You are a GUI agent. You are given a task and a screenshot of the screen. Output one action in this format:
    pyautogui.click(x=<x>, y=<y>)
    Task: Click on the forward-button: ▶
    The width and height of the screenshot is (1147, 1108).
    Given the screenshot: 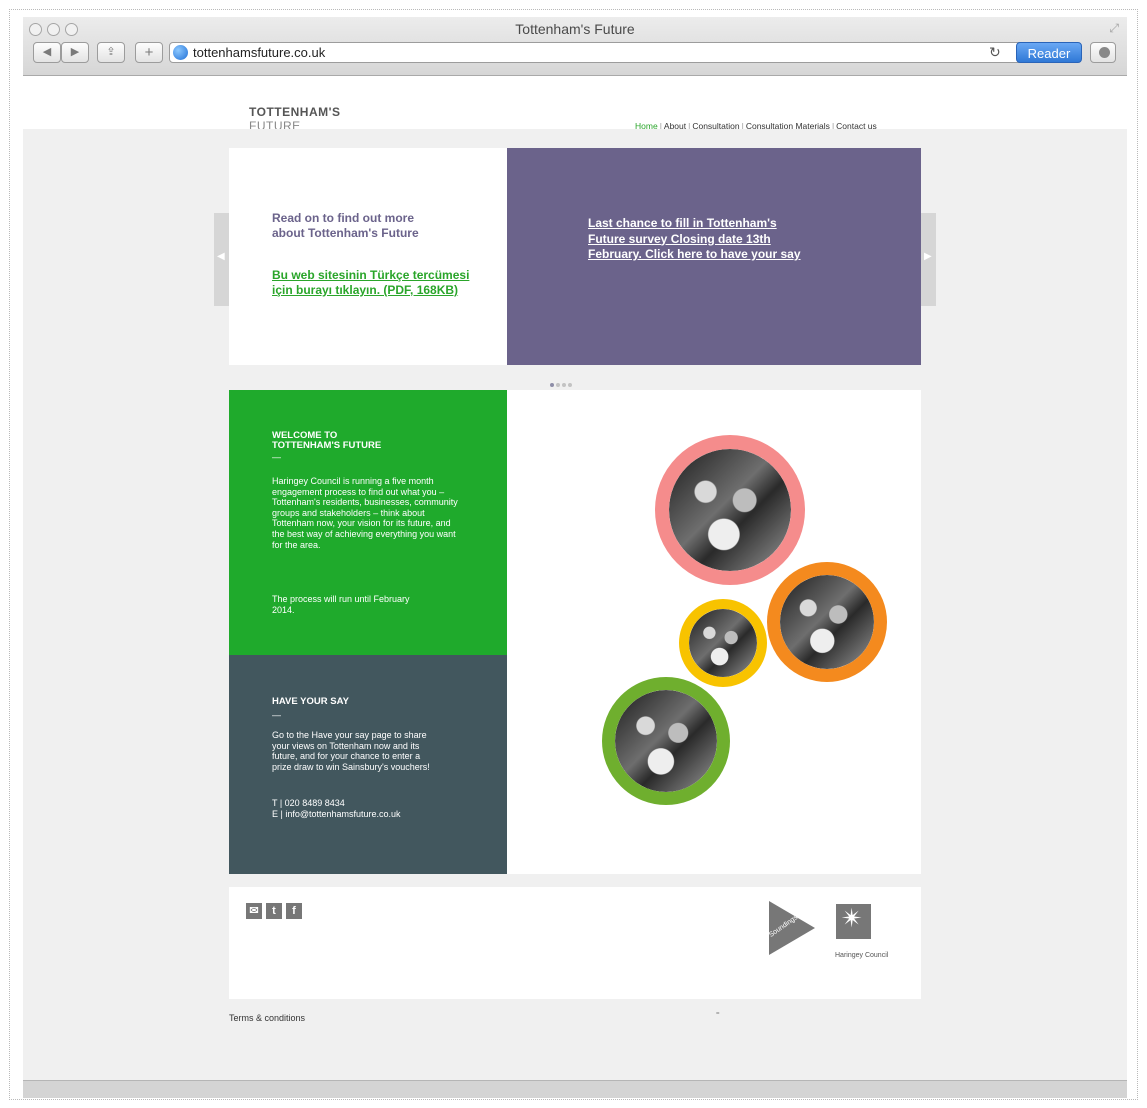 What is the action you would take?
    pyautogui.click(x=75, y=52)
    